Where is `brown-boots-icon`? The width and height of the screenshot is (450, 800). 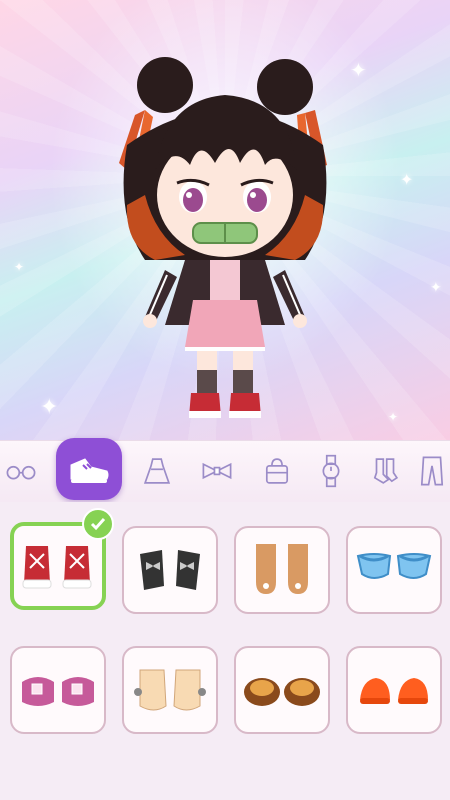 brown-boots-icon is located at coordinates (282, 569).